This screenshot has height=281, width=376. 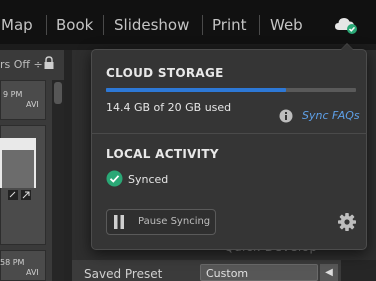 What do you see at coordinates (119, 222) in the screenshot?
I see `pause-icon` at bounding box center [119, 222].